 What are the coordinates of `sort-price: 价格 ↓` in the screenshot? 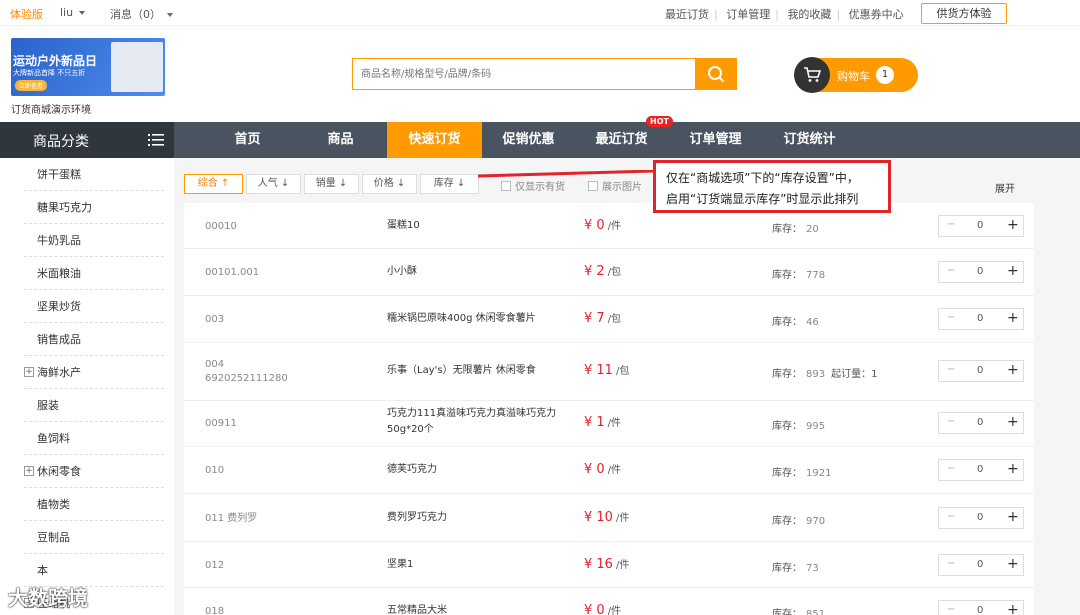 It's located at (389, 184).